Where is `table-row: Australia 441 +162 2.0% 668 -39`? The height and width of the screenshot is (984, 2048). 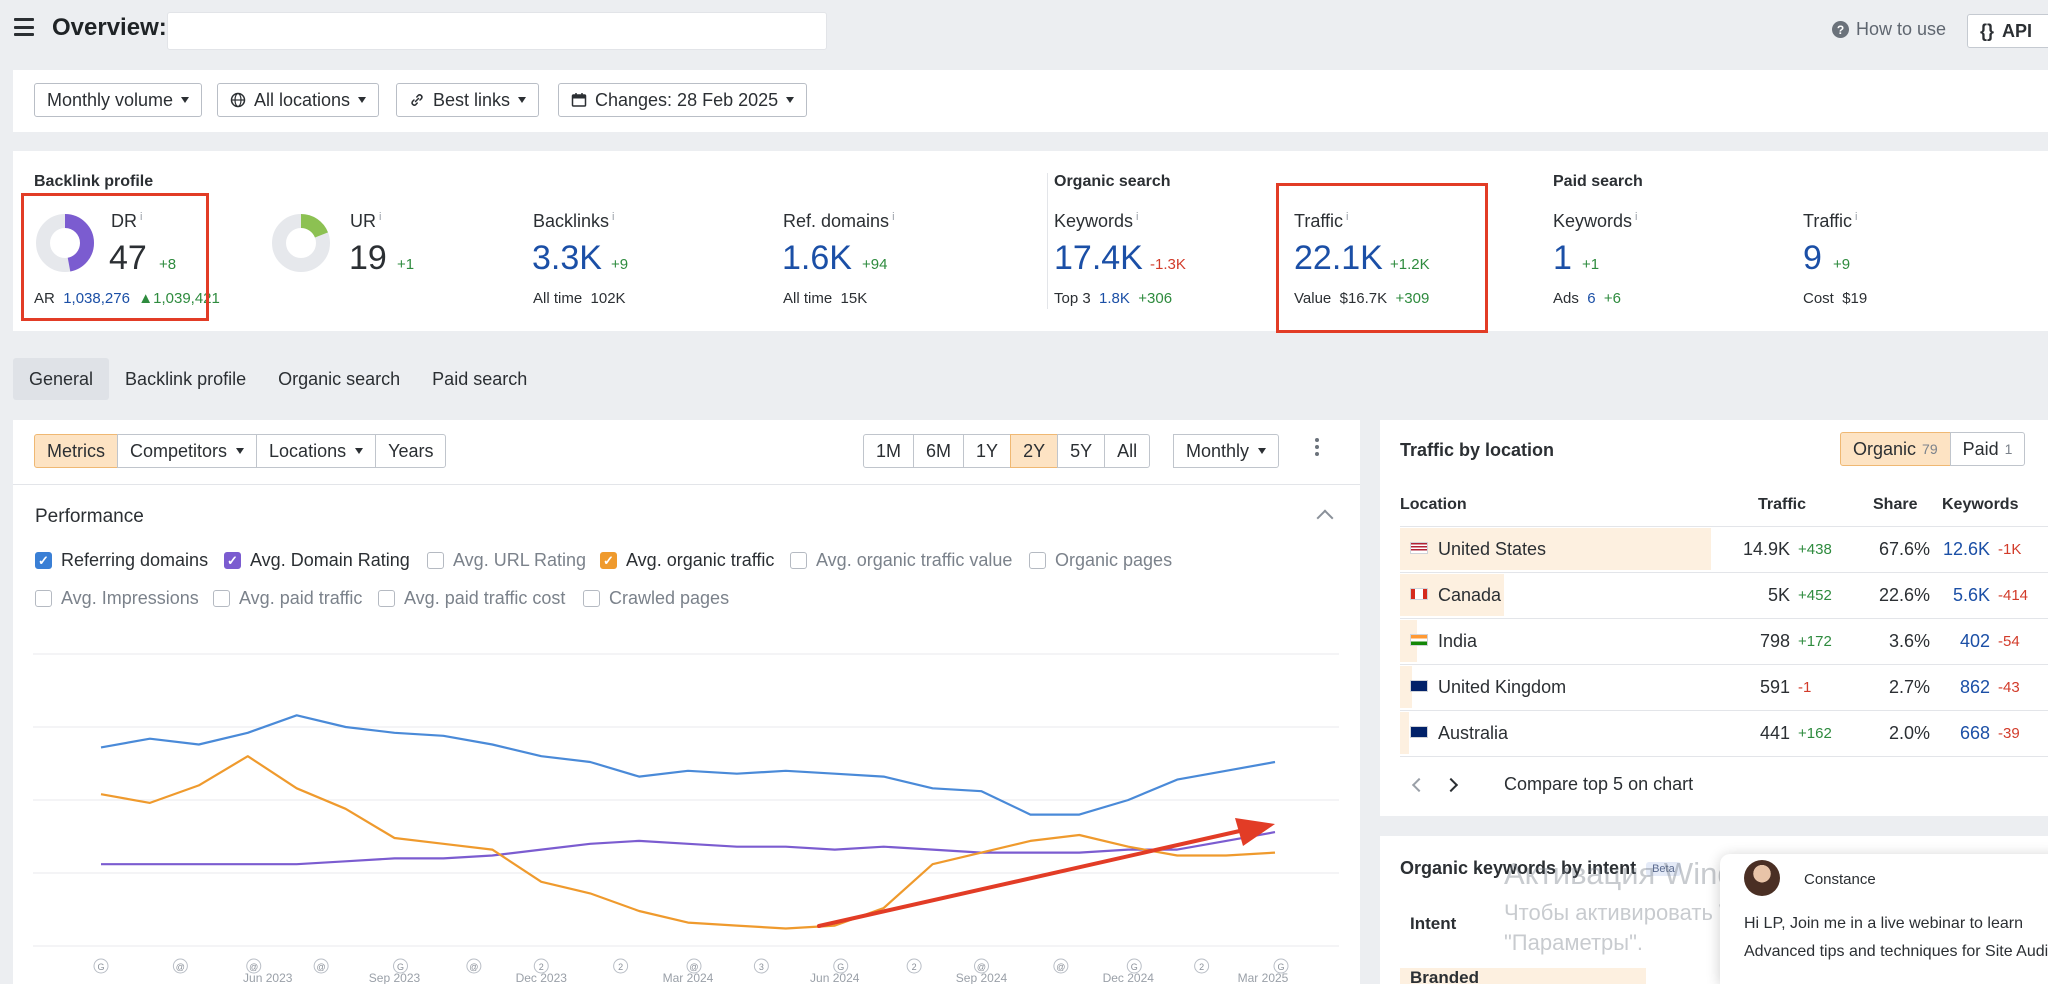
table-row: Australia 441 +162 2.0% 668 -39 is located at coordinates (1724, 733).